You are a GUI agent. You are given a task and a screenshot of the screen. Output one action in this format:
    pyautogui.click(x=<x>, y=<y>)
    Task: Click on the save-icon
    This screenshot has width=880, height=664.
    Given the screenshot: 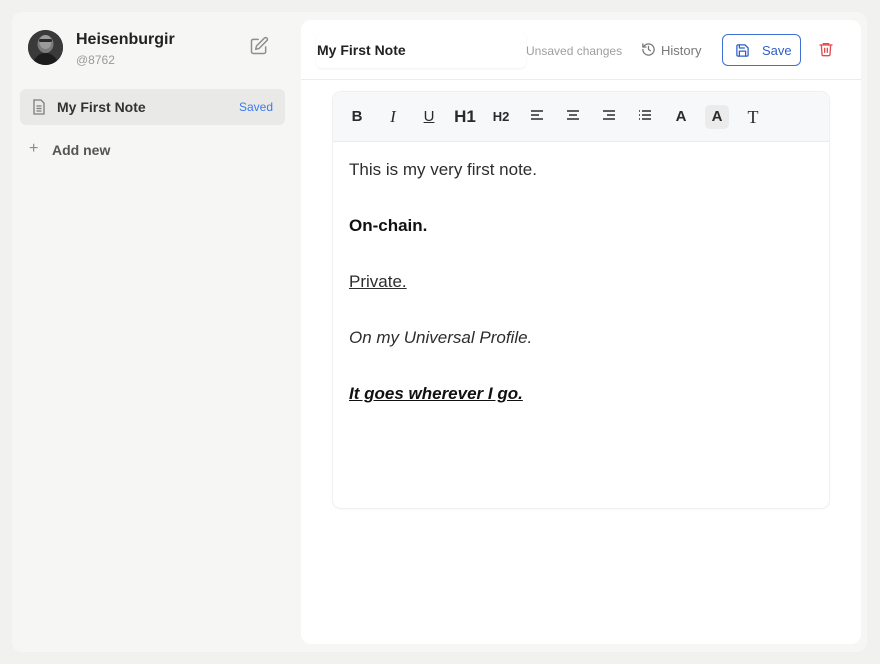 What is the action you would take?
    pyautogui.click(x=742, y=50)
    